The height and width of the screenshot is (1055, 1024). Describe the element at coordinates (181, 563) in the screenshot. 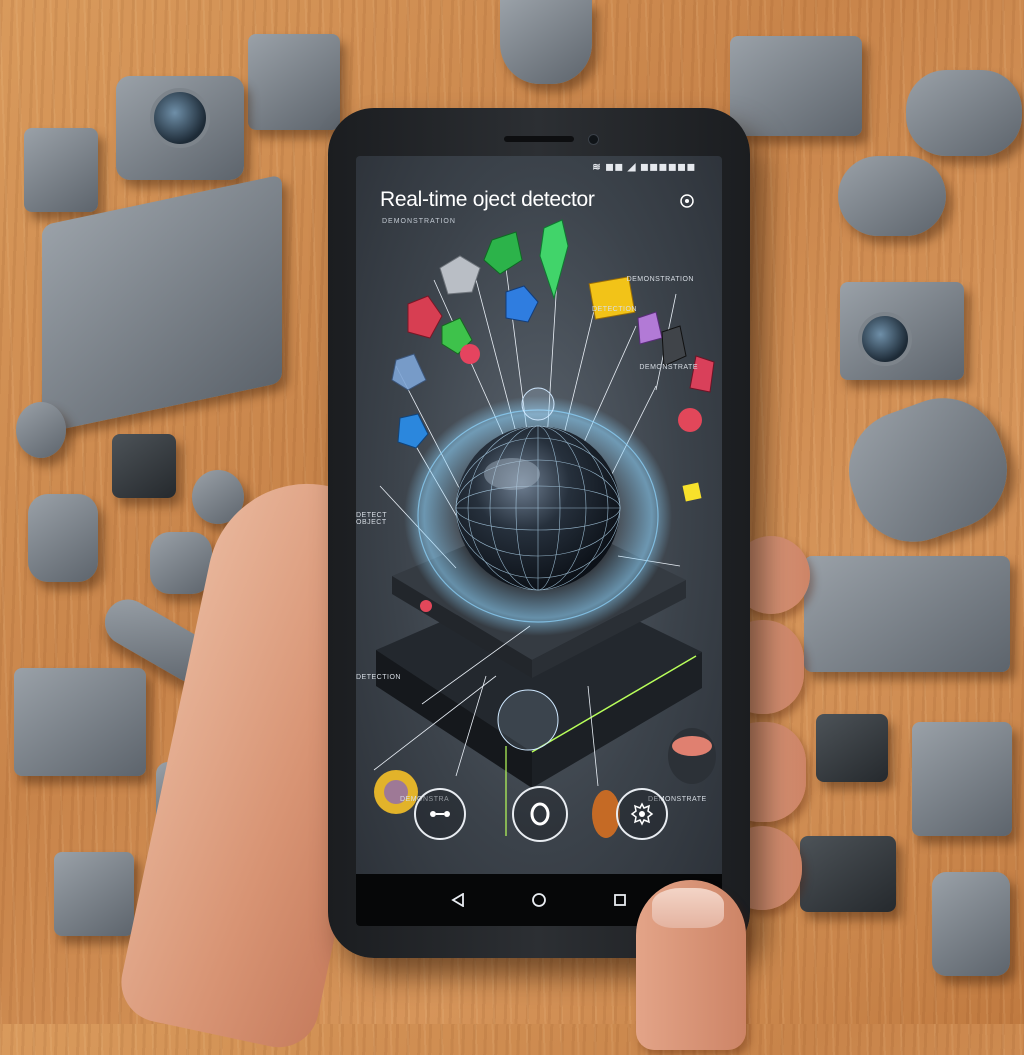

I see `connector-part` at that location.